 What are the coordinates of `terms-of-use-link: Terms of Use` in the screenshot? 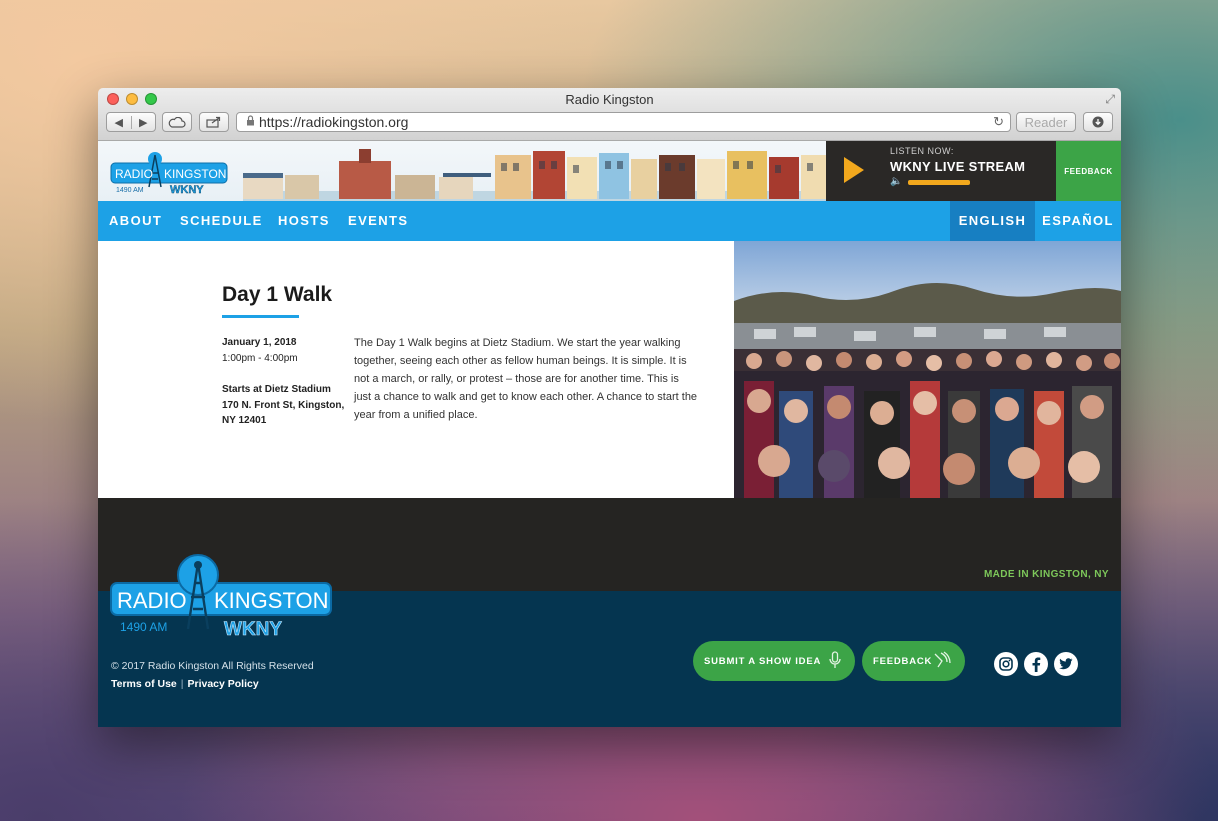 It's located at (144, 684).